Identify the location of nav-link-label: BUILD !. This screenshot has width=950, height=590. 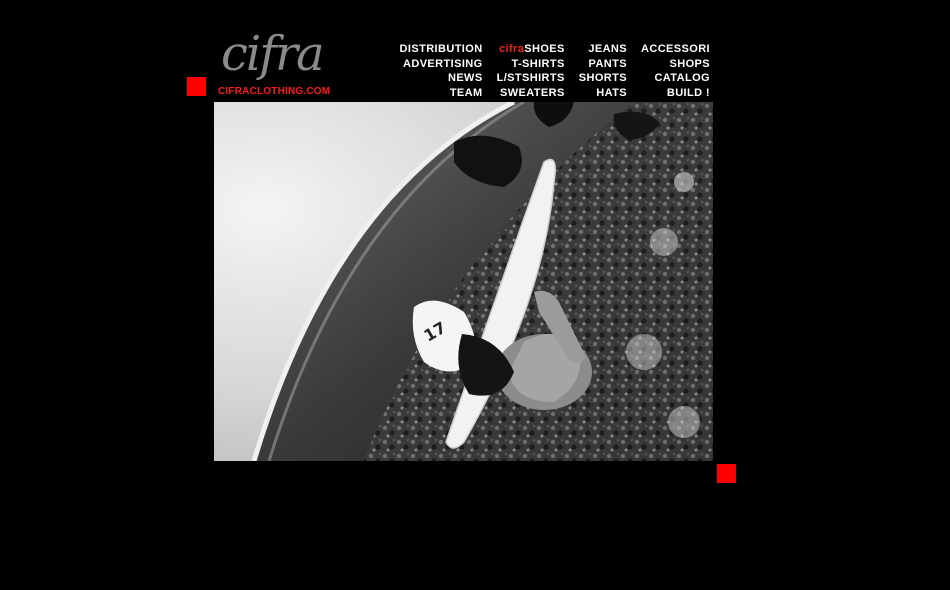
(688, 92).